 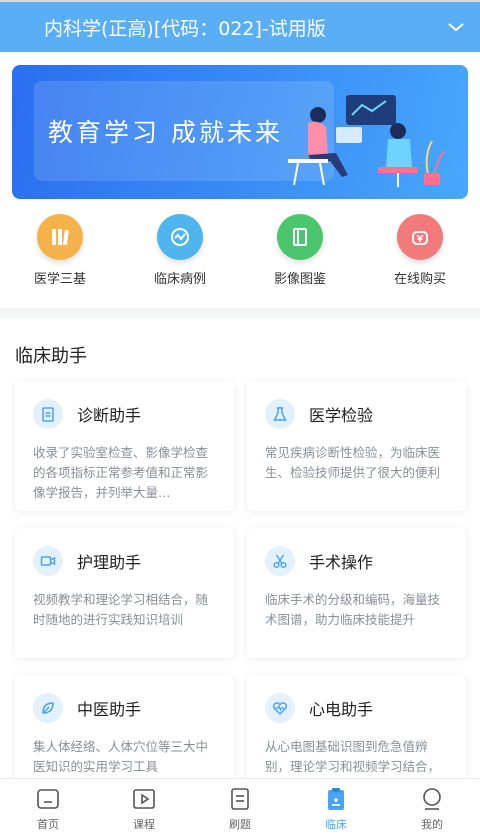 I want to click on card-nursing: 护理助手 视频教学和理论学习相结合，随时随地的进行实践知识培训, so click(x=124, y=593).